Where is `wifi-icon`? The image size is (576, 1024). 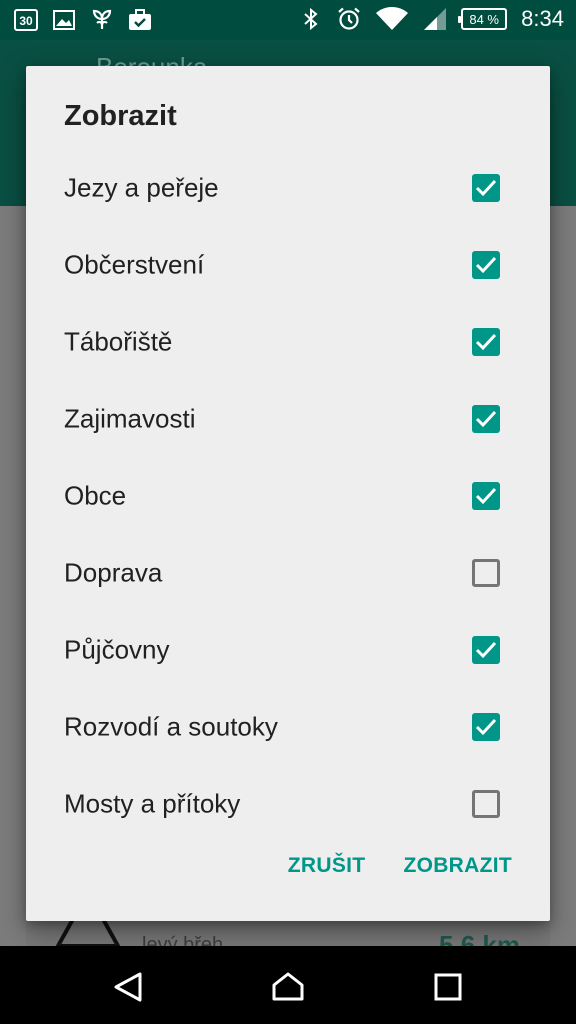
wifi-icon is located at coordinates (392, 19).